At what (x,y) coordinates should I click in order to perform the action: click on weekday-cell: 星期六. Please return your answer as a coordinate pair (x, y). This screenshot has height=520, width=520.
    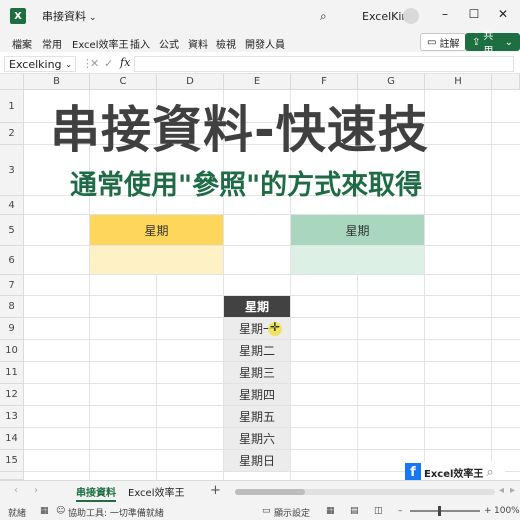
    Looking at the image, I should click on (257, 438).